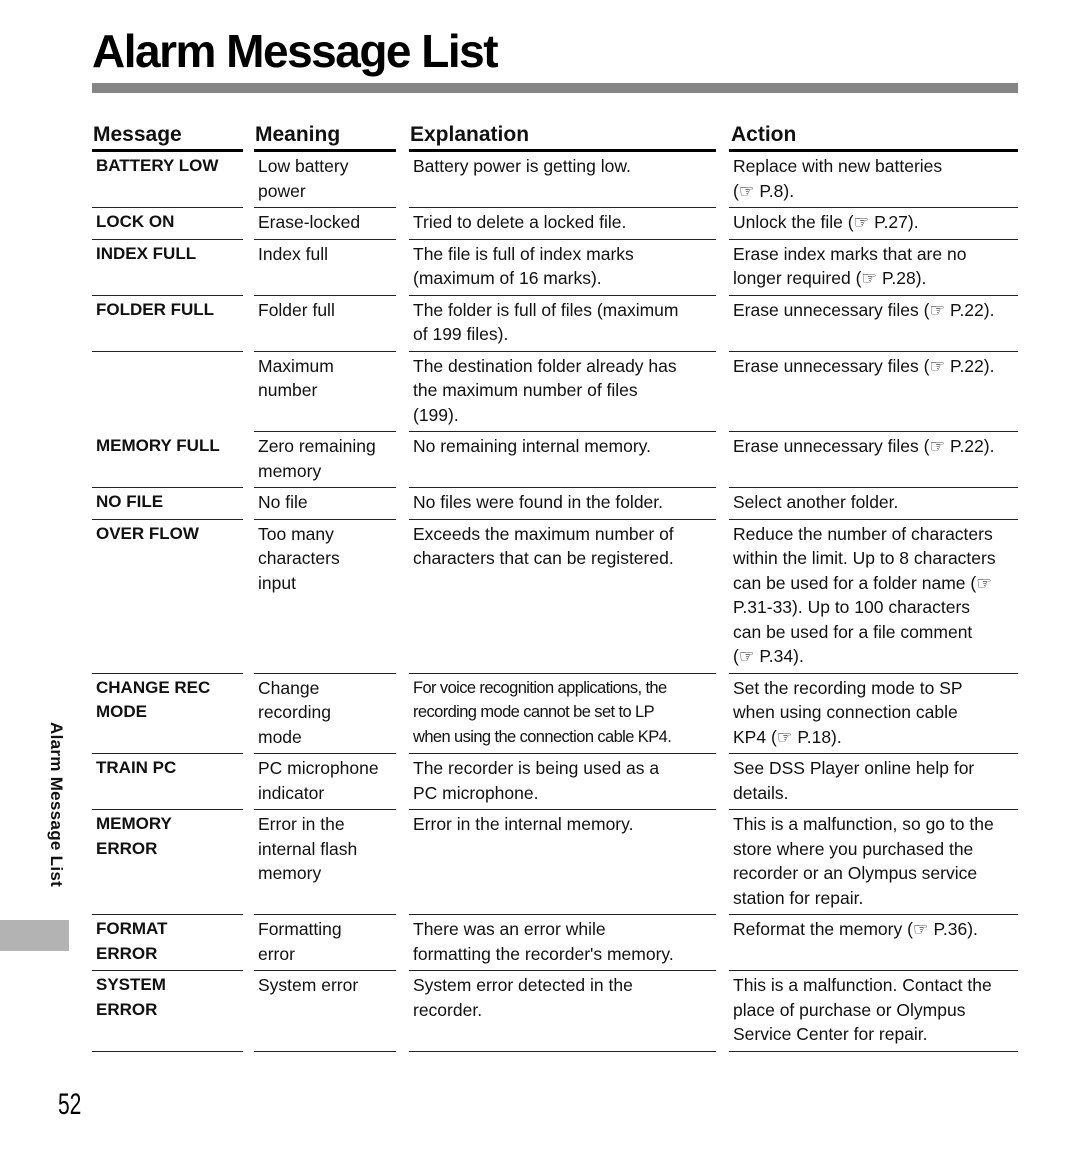 This screenshot has width=1080, height=1156. I want to click on message-cell-line: OVER FLOW, so click(147, 533).